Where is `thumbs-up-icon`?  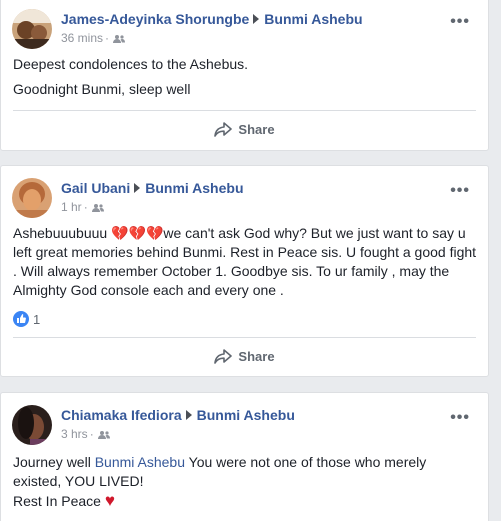 thumbs-up-icon is located at coordinates (21, 319).